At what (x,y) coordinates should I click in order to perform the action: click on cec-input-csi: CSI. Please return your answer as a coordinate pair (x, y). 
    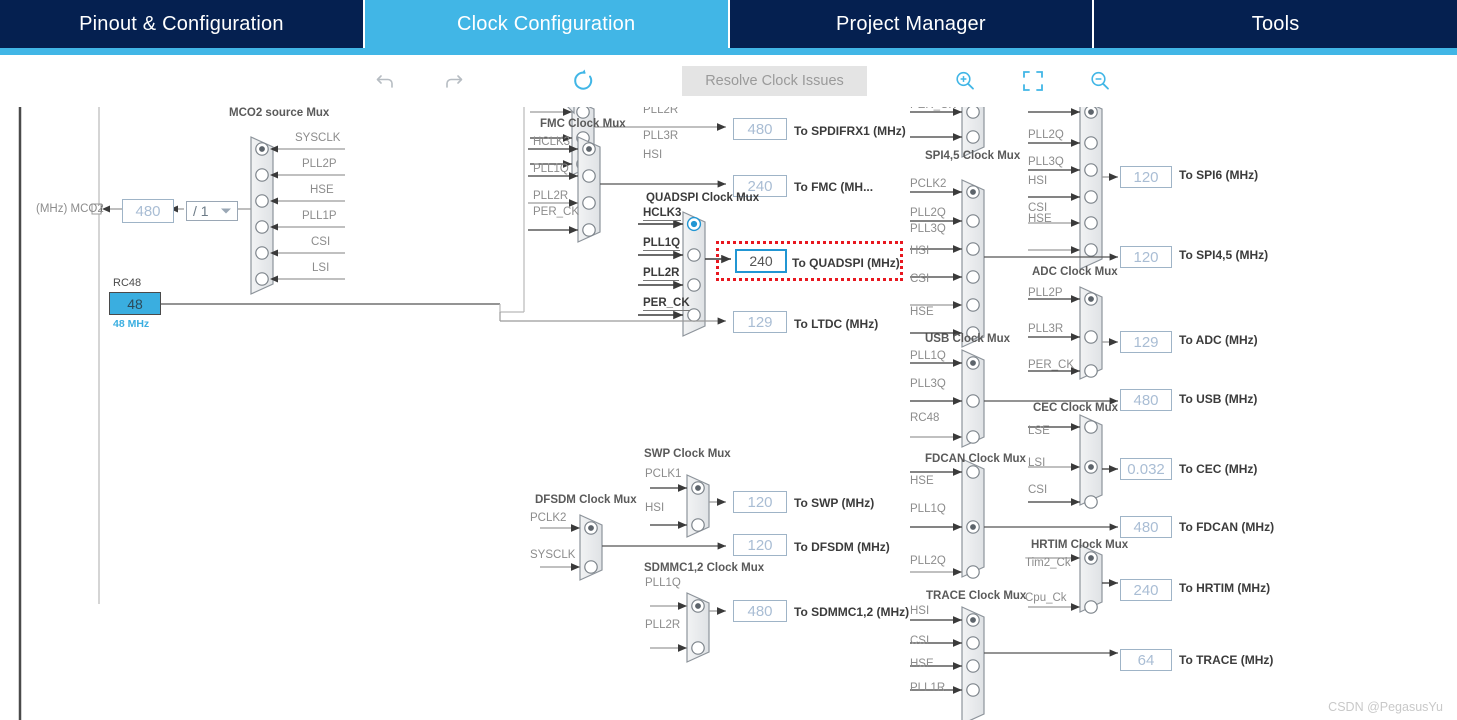
    Looking at the image, I should click on (1038, 490).